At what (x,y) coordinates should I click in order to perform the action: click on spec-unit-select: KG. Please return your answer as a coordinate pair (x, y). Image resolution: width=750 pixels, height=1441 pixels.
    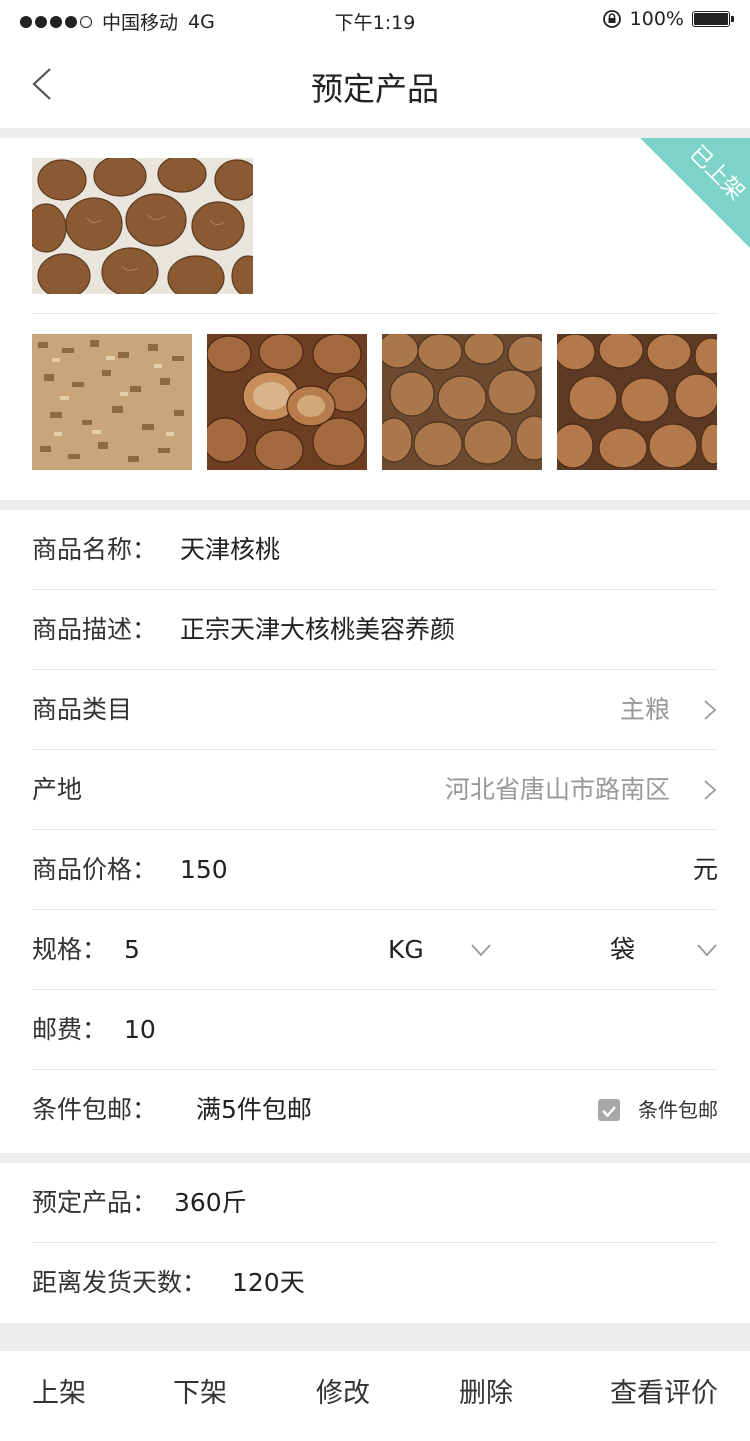
    Looking at the image, I should click on (406, 950).